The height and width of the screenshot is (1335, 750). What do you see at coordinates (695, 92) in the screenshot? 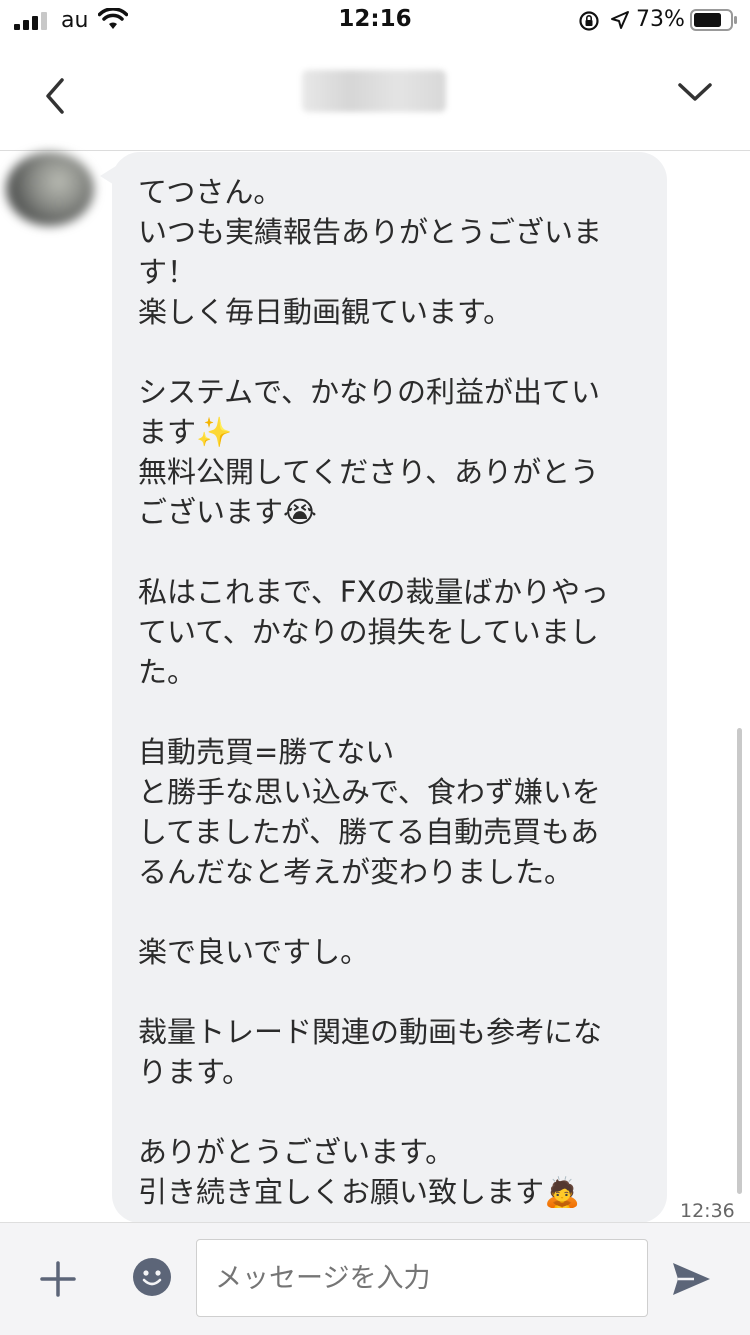
I see `chevron-down-icon` at bounding box center [695, 92].